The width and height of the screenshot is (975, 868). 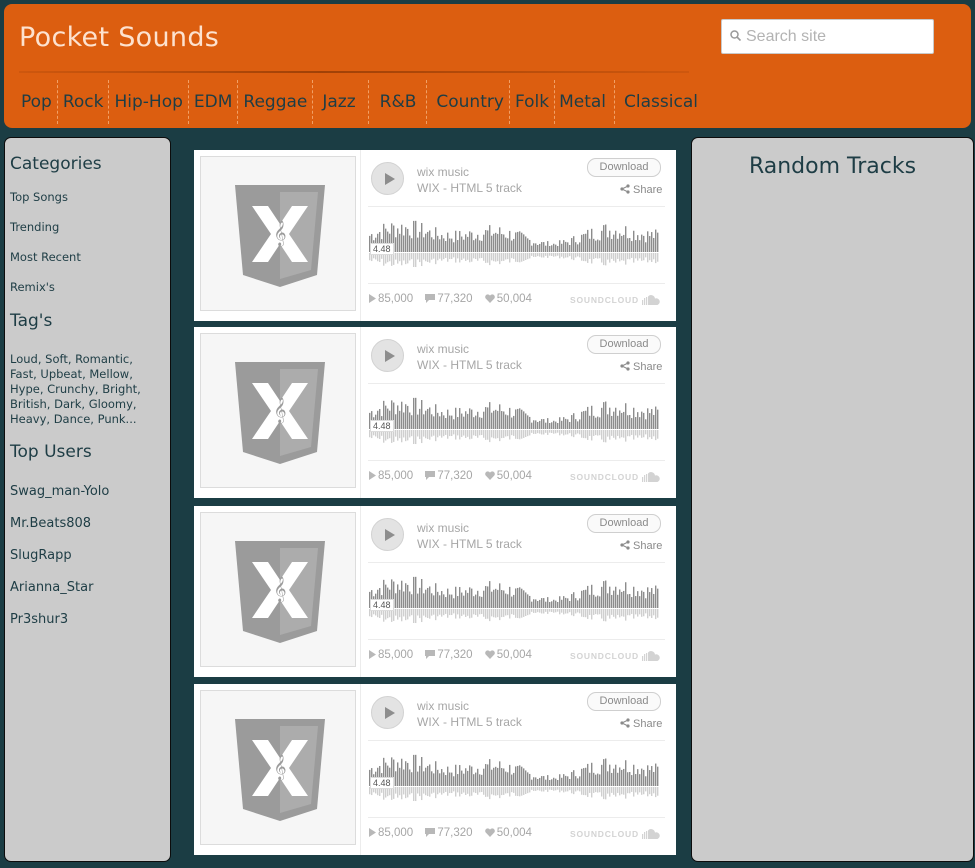 What do you see at coordinates (50, 523) in the screenshot?
I see `user-link-mr-beats808: Mr.Beats808` at bounding box center [50, 523].